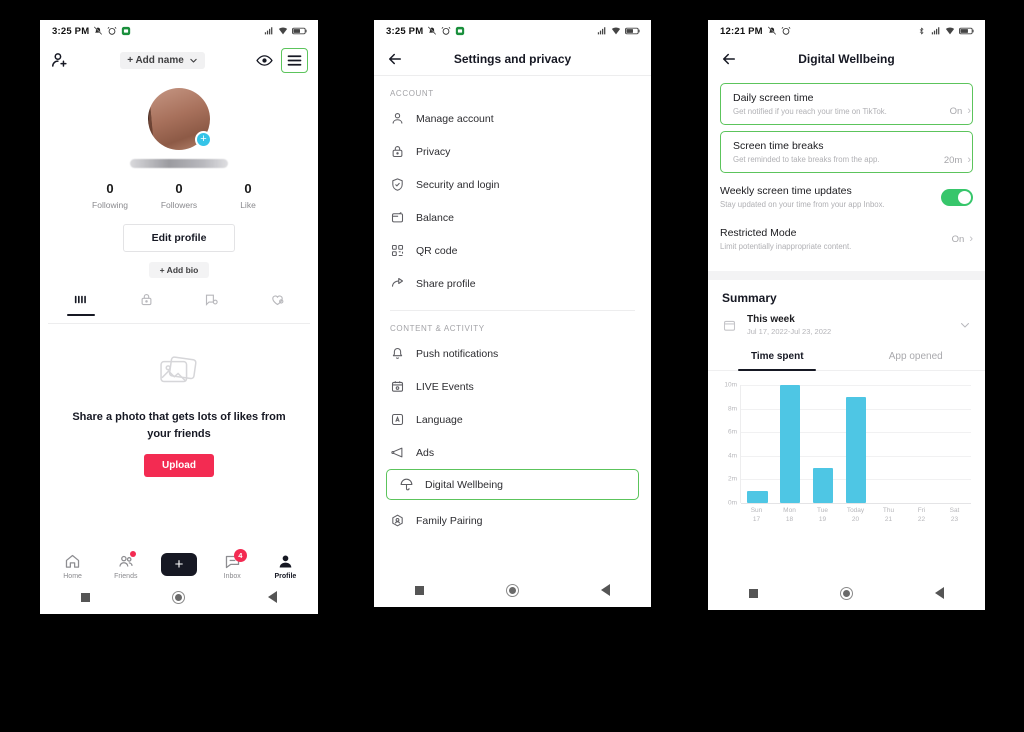 The height and width of the screenshot is (732, 1024). Describe the element at coordinates (771, 319) in the screenshot. I see `summary-period-name: This week` at that location.